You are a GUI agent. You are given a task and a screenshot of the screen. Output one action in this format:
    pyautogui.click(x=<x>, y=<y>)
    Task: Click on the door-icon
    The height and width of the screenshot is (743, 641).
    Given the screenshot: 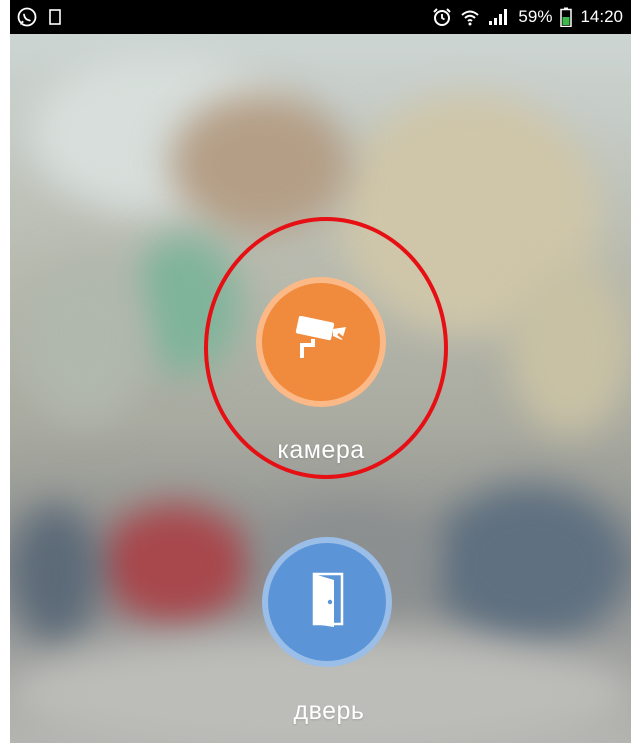 What is the action you would take?
    pyautogui.click(x=327, y=602)
    